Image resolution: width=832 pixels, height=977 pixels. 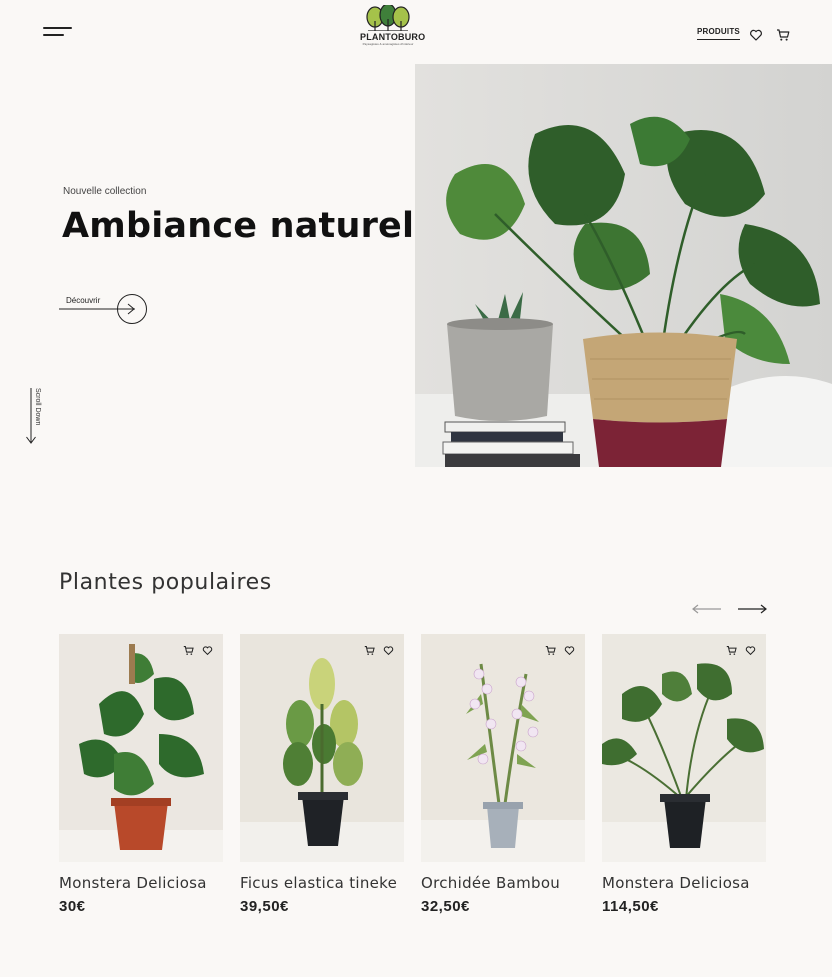 What do you see at coordinates (31, 416) in the screenshot?
I see `arrow-down-icon` at bounding box center [31, 416].